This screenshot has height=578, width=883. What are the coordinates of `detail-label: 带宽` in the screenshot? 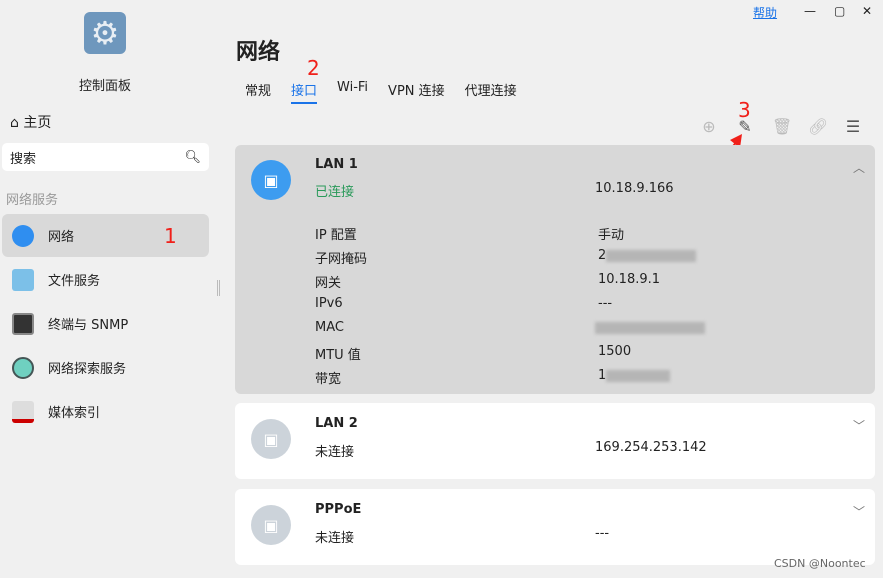 It's located at (328, 379).